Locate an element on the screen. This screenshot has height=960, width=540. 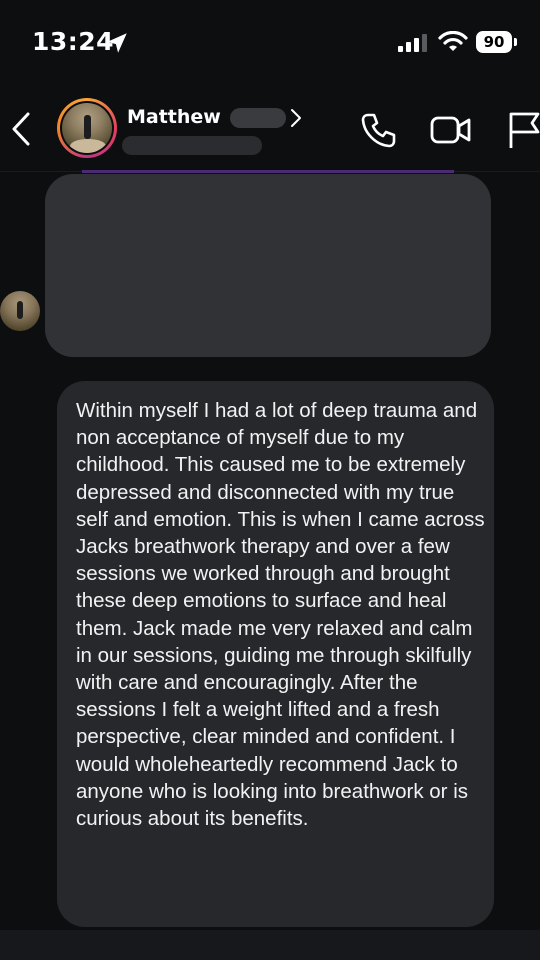
battery-level: 90 is located at coordinates (494, 42).